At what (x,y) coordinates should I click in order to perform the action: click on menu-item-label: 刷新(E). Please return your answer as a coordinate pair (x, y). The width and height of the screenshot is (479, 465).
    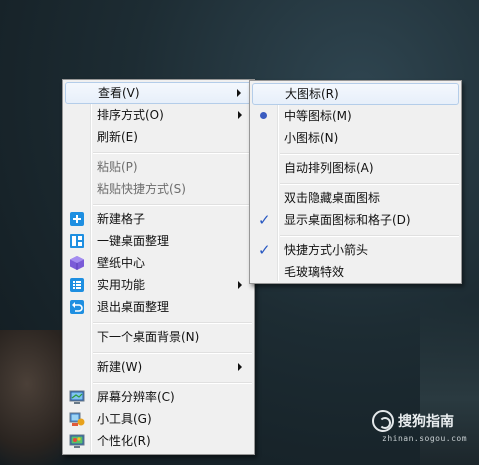
    Looking at the image, I should click on (117, 137).